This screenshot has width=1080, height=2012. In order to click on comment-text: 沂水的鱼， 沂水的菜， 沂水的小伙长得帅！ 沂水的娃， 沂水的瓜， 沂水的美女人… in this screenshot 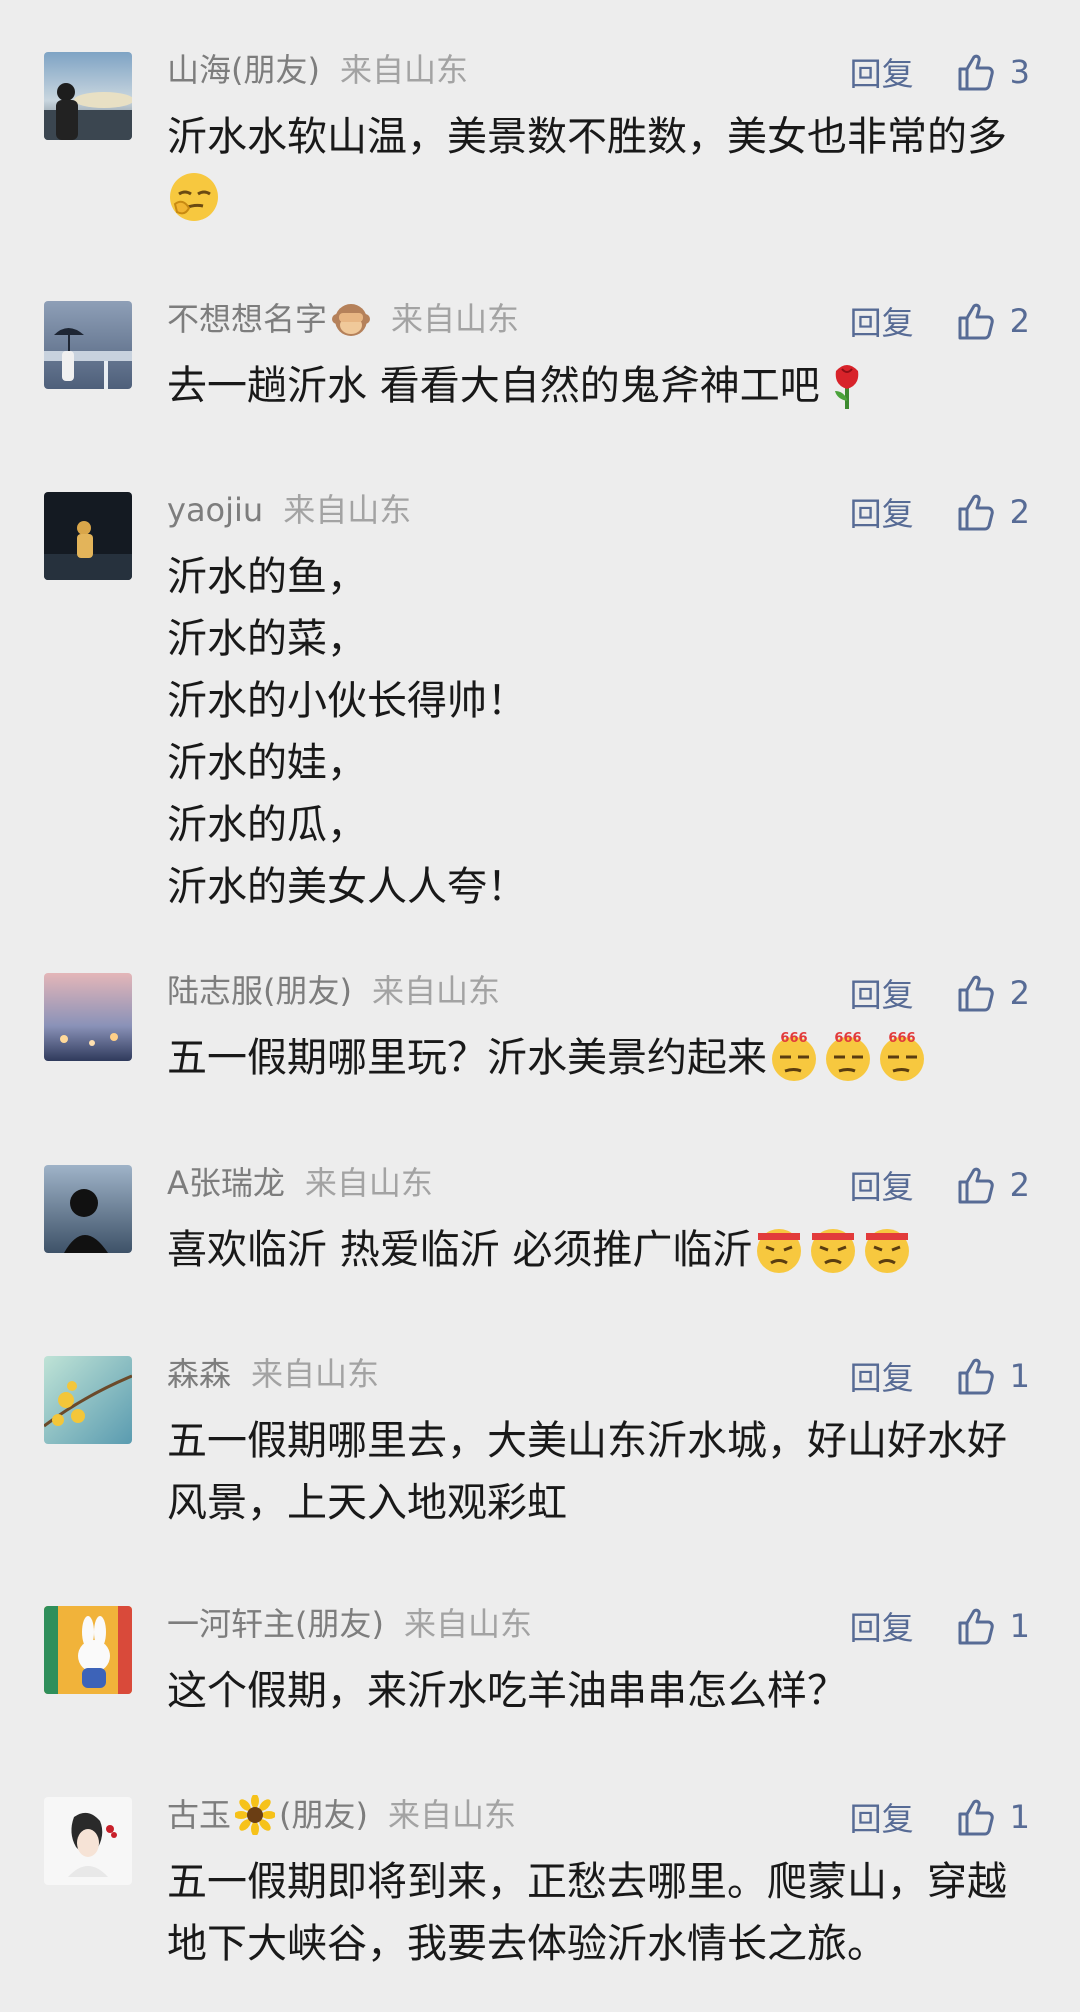, I will do `click(347, 732)`.